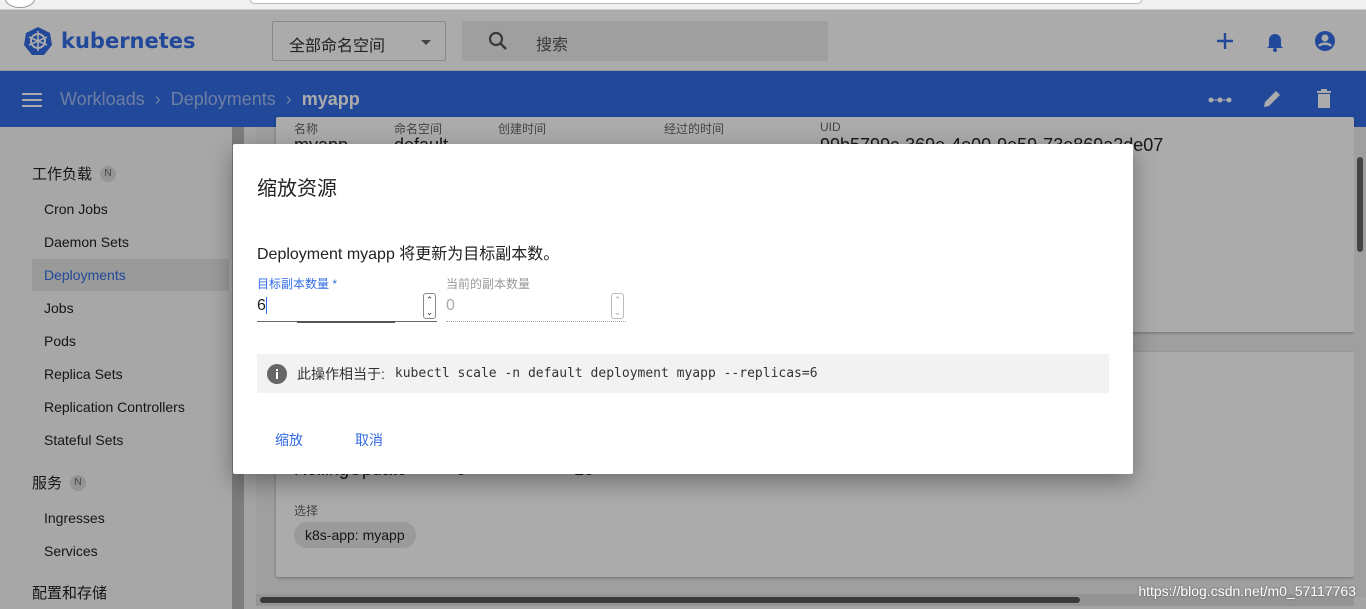 Image resolution: width=1366 pixels, height=609 pixels. What do you see at coordinates (261, 305) in the screenshot?
I see `target-replicas-value: 6` at bounding box center [261, 305].